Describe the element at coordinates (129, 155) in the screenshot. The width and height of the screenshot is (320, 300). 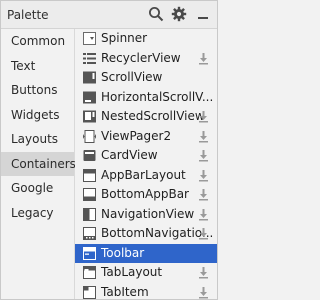
I see `palette-item-label: CardView` at that location.